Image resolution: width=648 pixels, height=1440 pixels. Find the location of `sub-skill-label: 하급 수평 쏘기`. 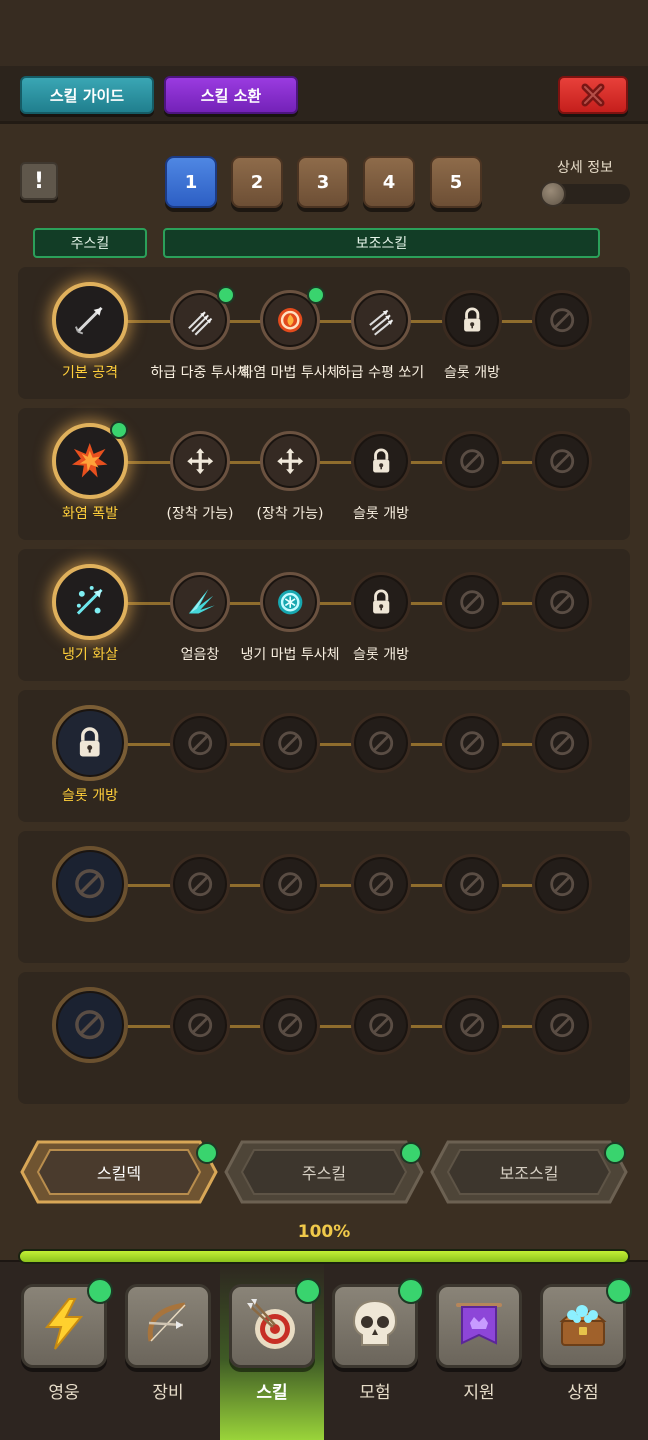

sub-skill-label: 하급 수평 쏘기 is located at coordinates (381, 373).